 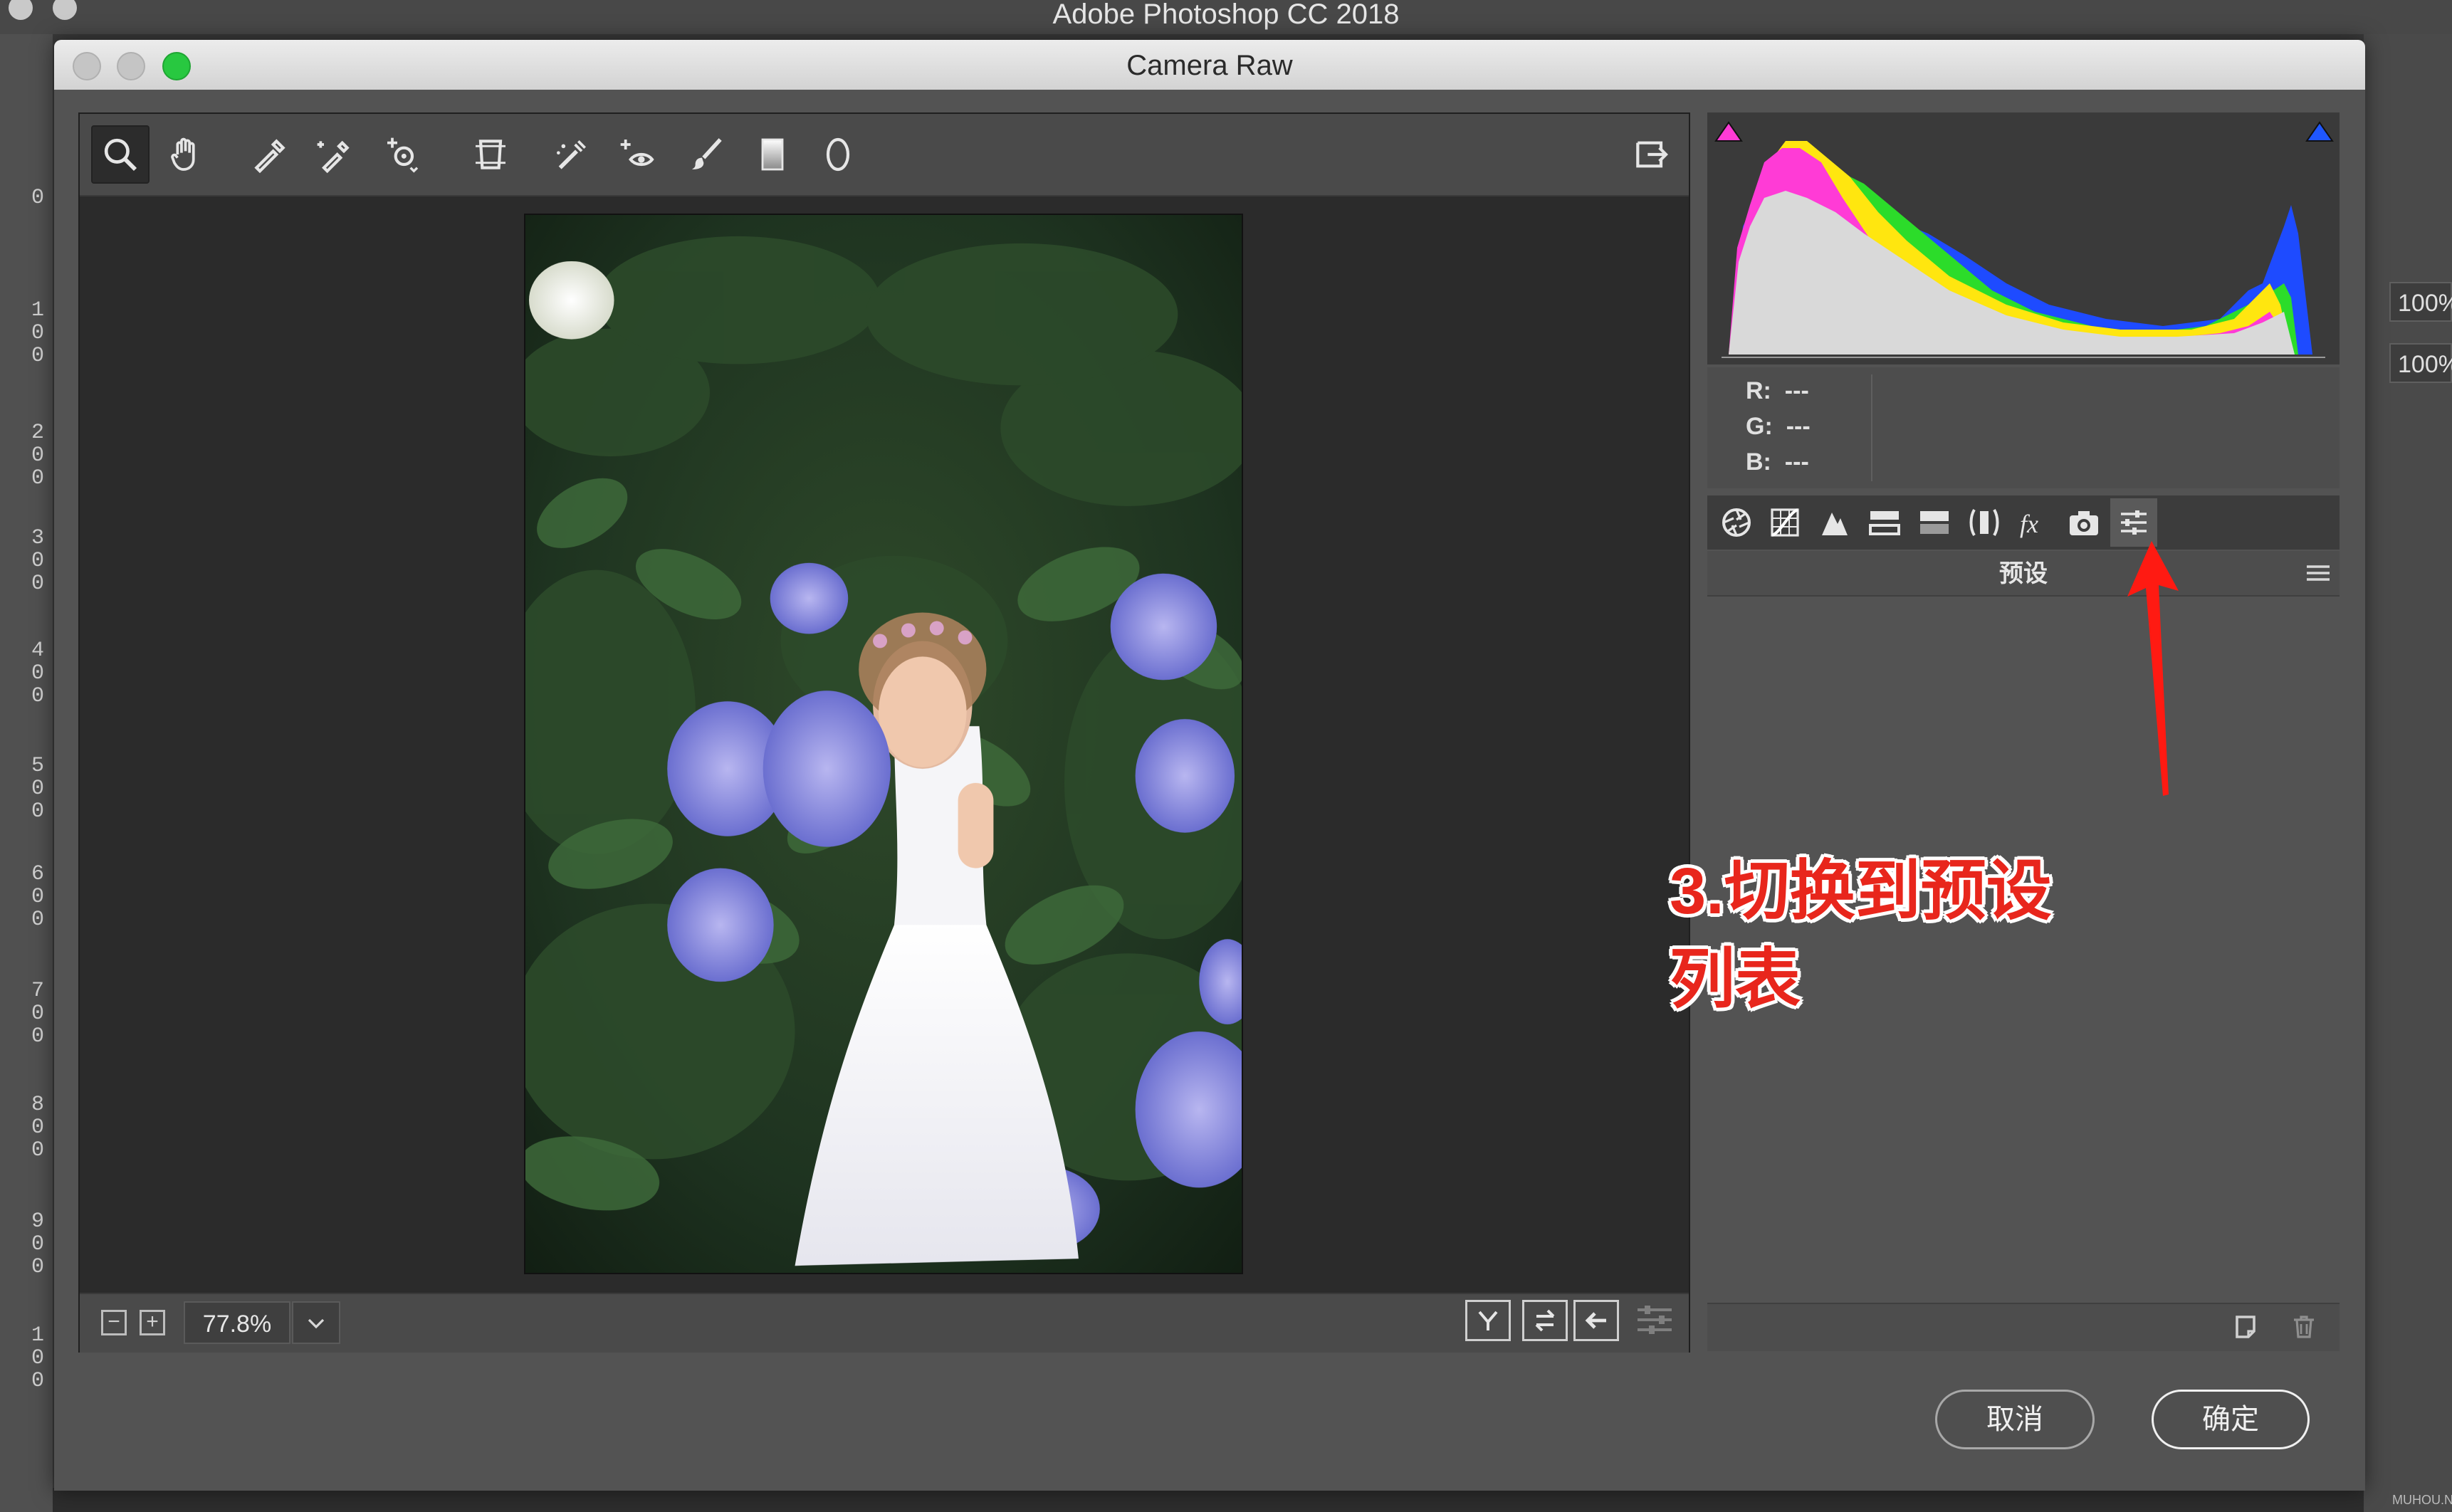 What do you see at coordinates (1777, 462) in the screenshot?
I see `b-readout: B: ---` at bounding box center [1777, 462].